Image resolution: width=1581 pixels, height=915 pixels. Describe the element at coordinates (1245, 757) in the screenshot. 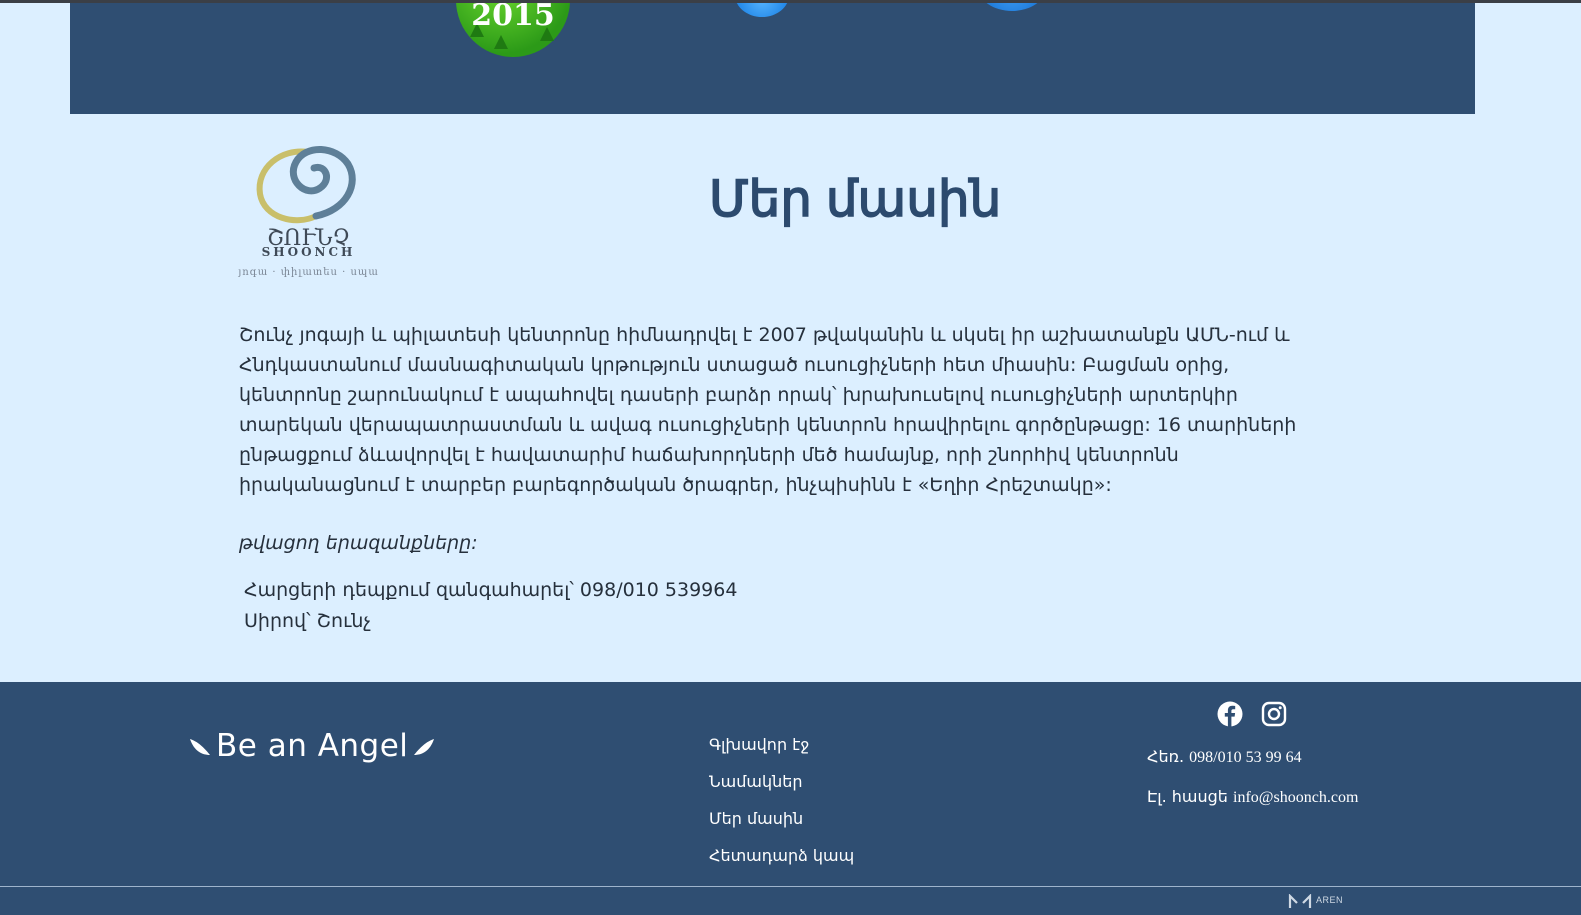

I see `phone-number: 098/010 53 99 64` at that location.